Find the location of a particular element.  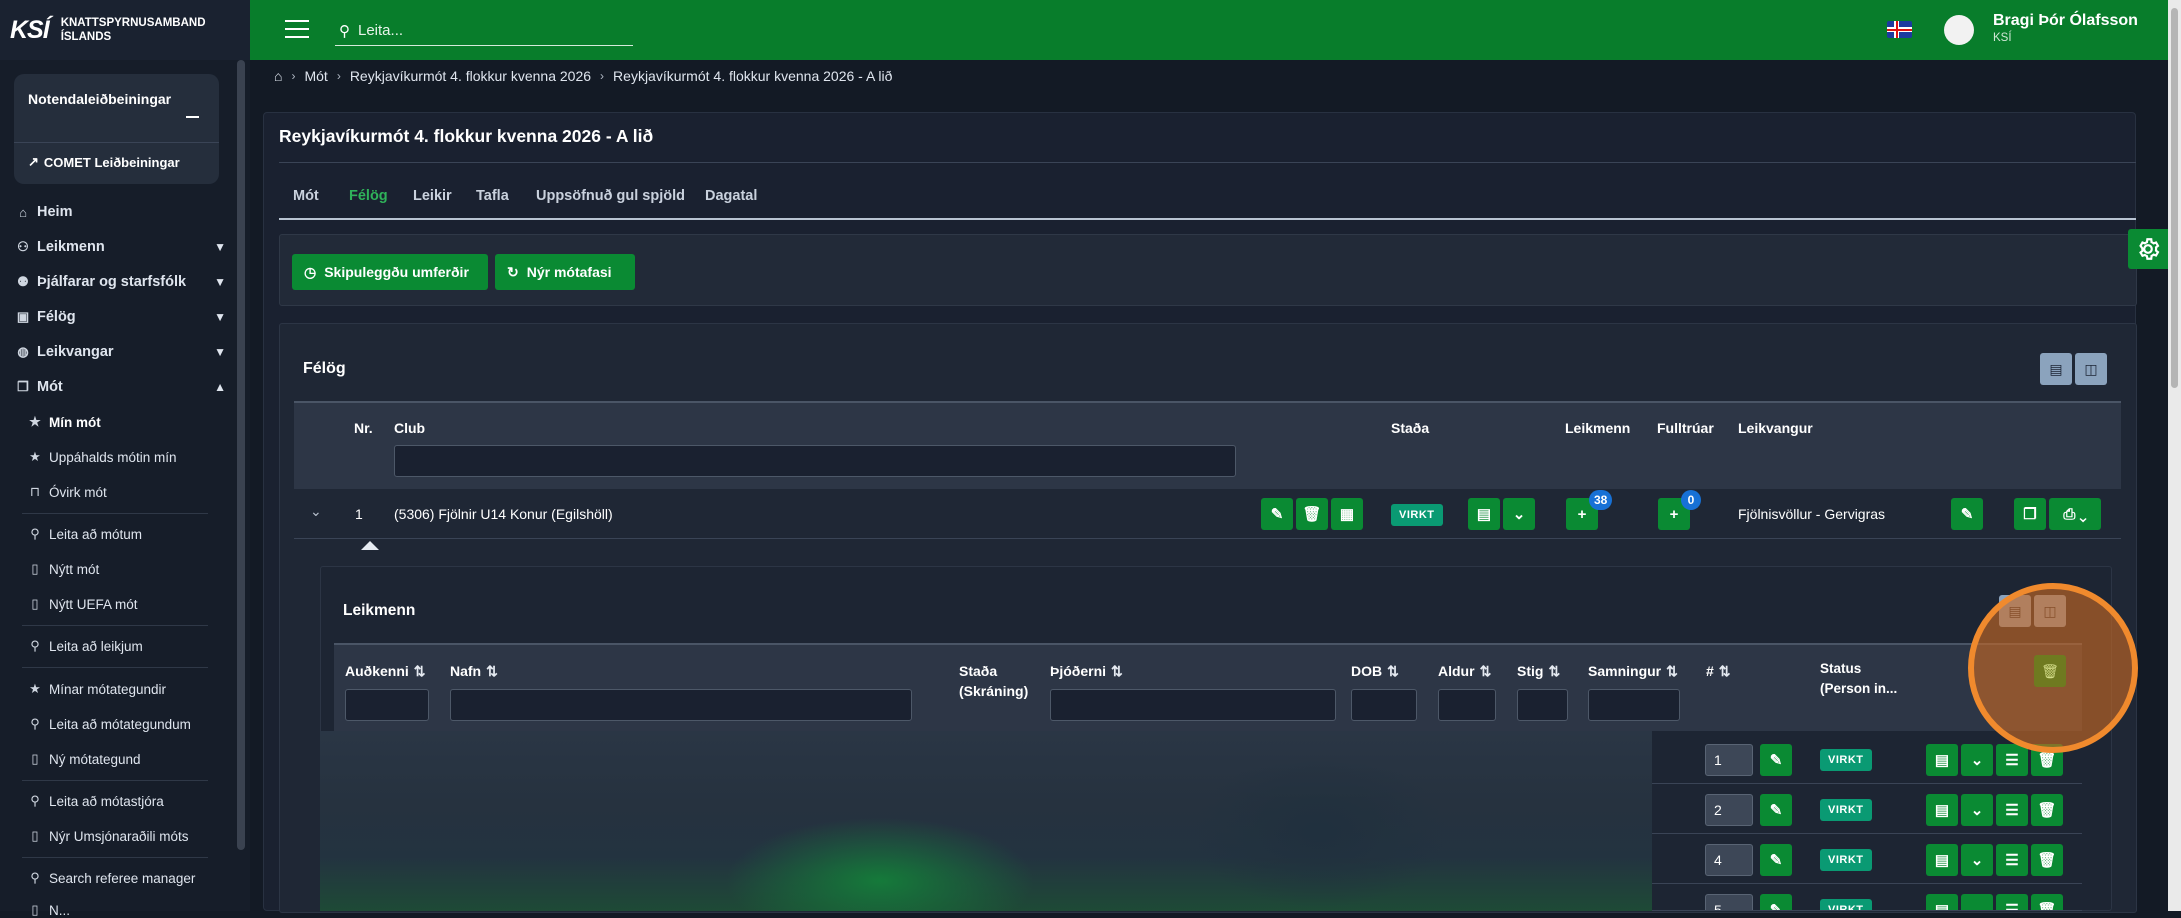

dob-filter is located at coordinates (1384, 705).